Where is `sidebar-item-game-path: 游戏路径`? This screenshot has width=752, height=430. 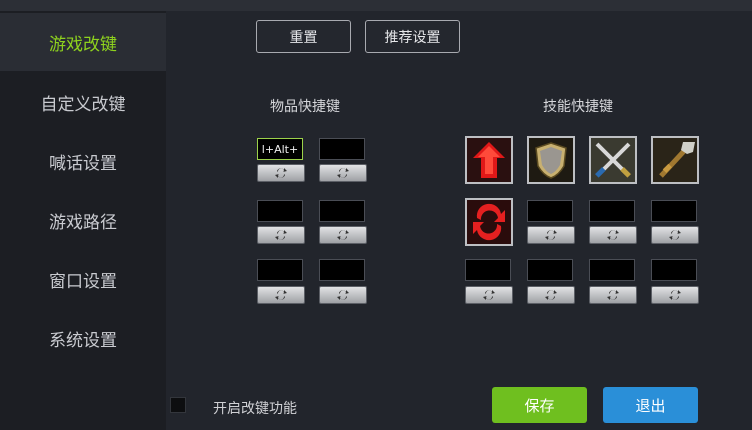 sidebar-item-game-path: 游戏路径 is located at coordinates (83, 220).